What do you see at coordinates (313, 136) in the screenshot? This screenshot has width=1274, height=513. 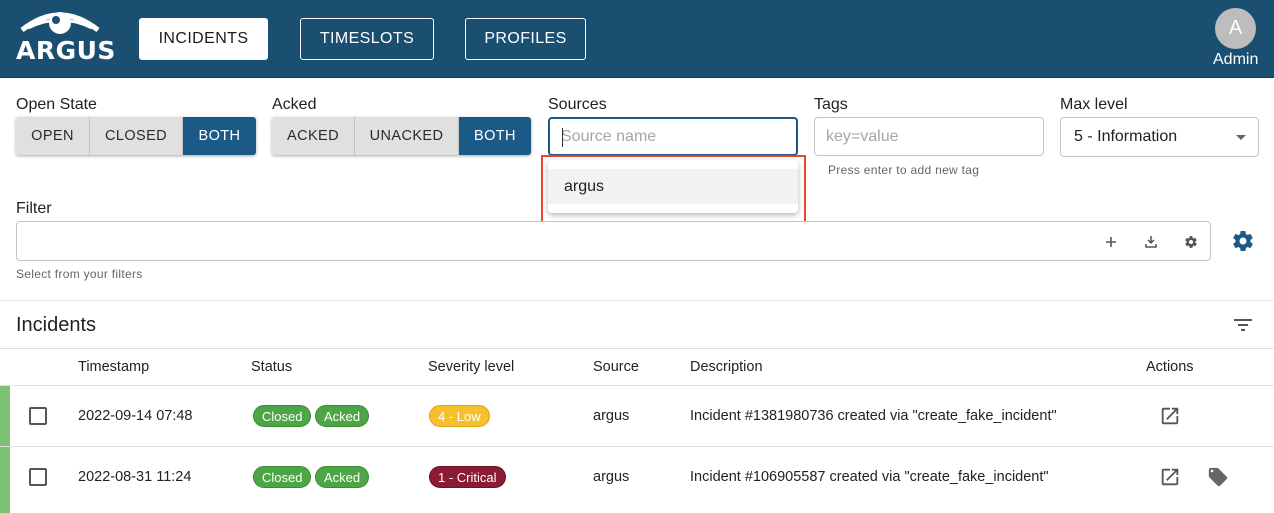 I see `acked-acked-button: ACKED` at bounding box center [313, 136].